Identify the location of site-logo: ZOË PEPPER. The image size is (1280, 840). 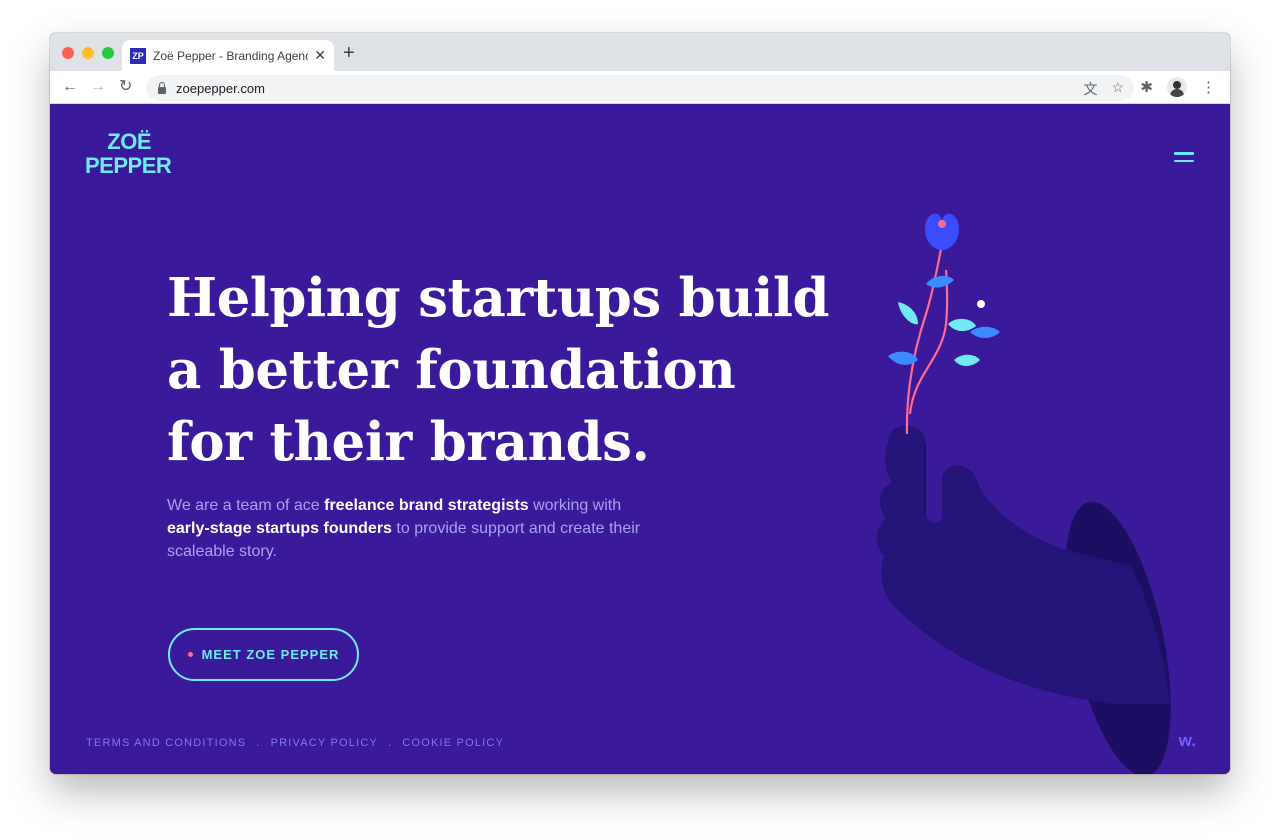
(128, 153).